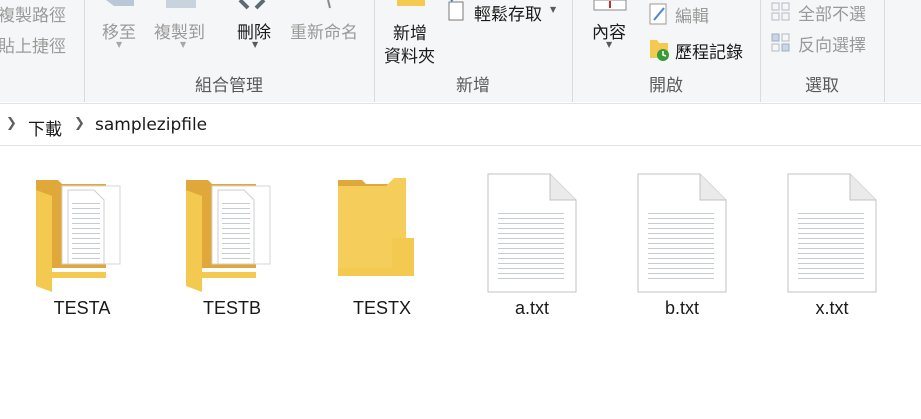  Describe the element at coordinates (610, 5) in the screenshot. I see `properties-icon` at that location.